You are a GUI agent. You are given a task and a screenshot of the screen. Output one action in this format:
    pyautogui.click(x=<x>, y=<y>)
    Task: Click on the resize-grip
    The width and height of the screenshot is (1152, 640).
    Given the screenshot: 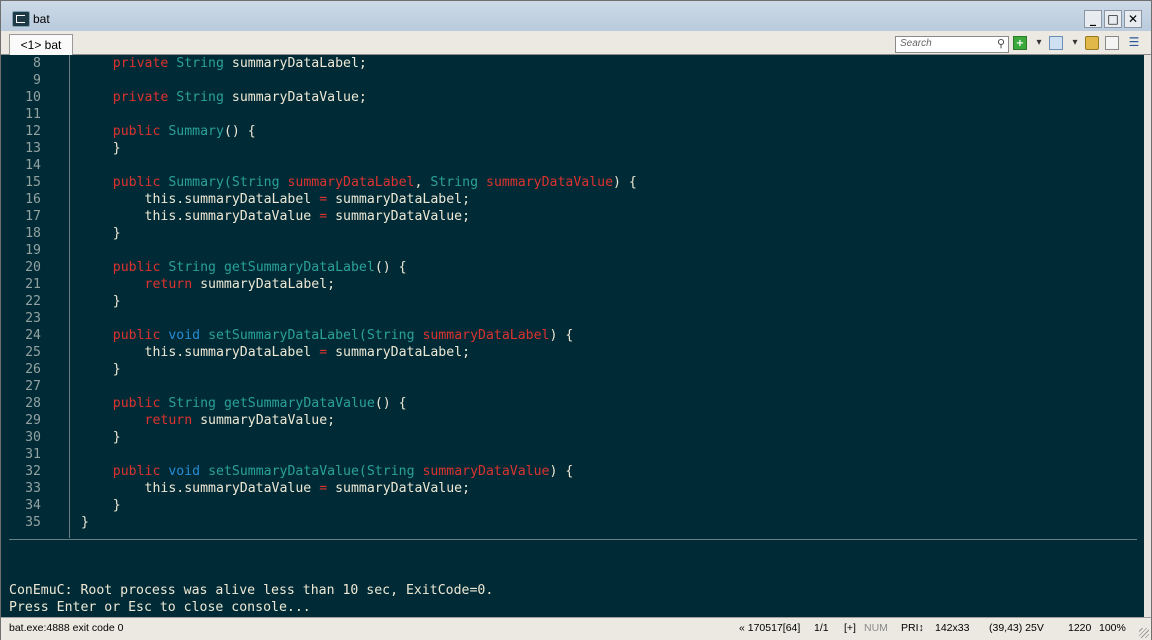 What is the action you would take?
    pyautogui.click(x=1144, y=633)
    